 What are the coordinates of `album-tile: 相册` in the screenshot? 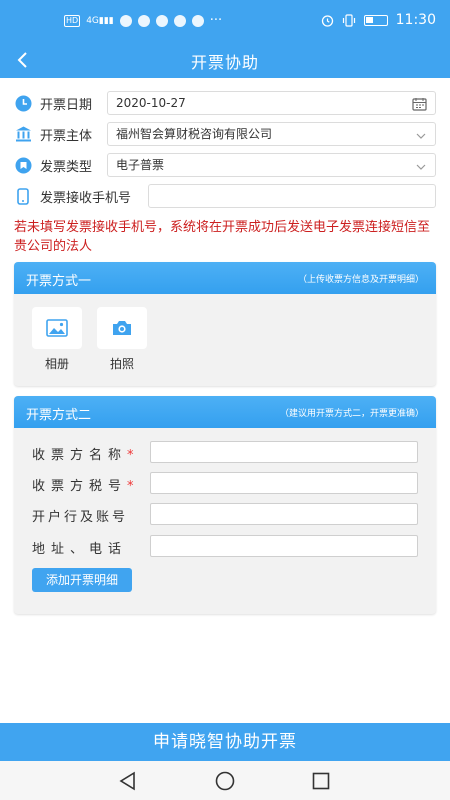 It's located at (57, 339).